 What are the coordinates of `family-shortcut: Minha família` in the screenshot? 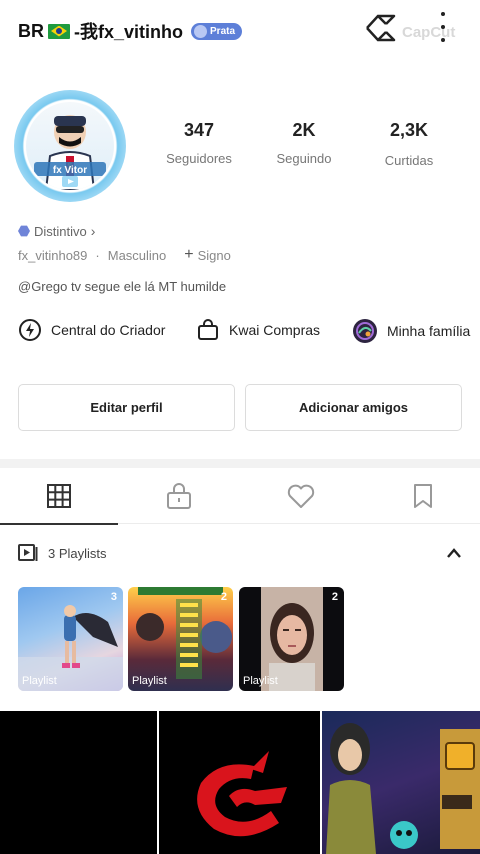 It's located at (411, 331).